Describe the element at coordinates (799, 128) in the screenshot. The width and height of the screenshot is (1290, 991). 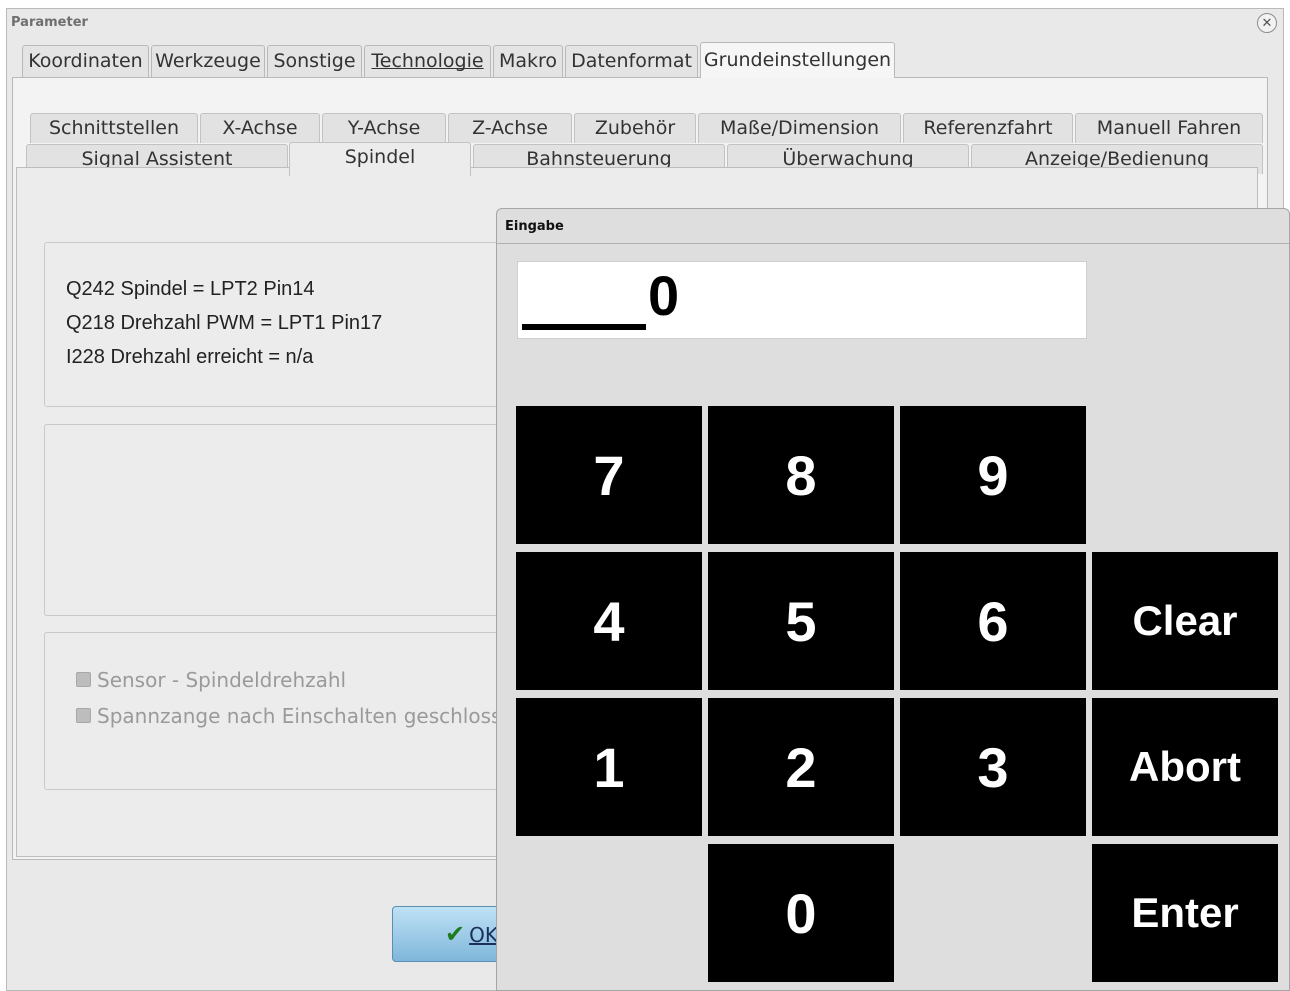
I see `subtab-masse-dimension: Maße/Dimension` at that location.